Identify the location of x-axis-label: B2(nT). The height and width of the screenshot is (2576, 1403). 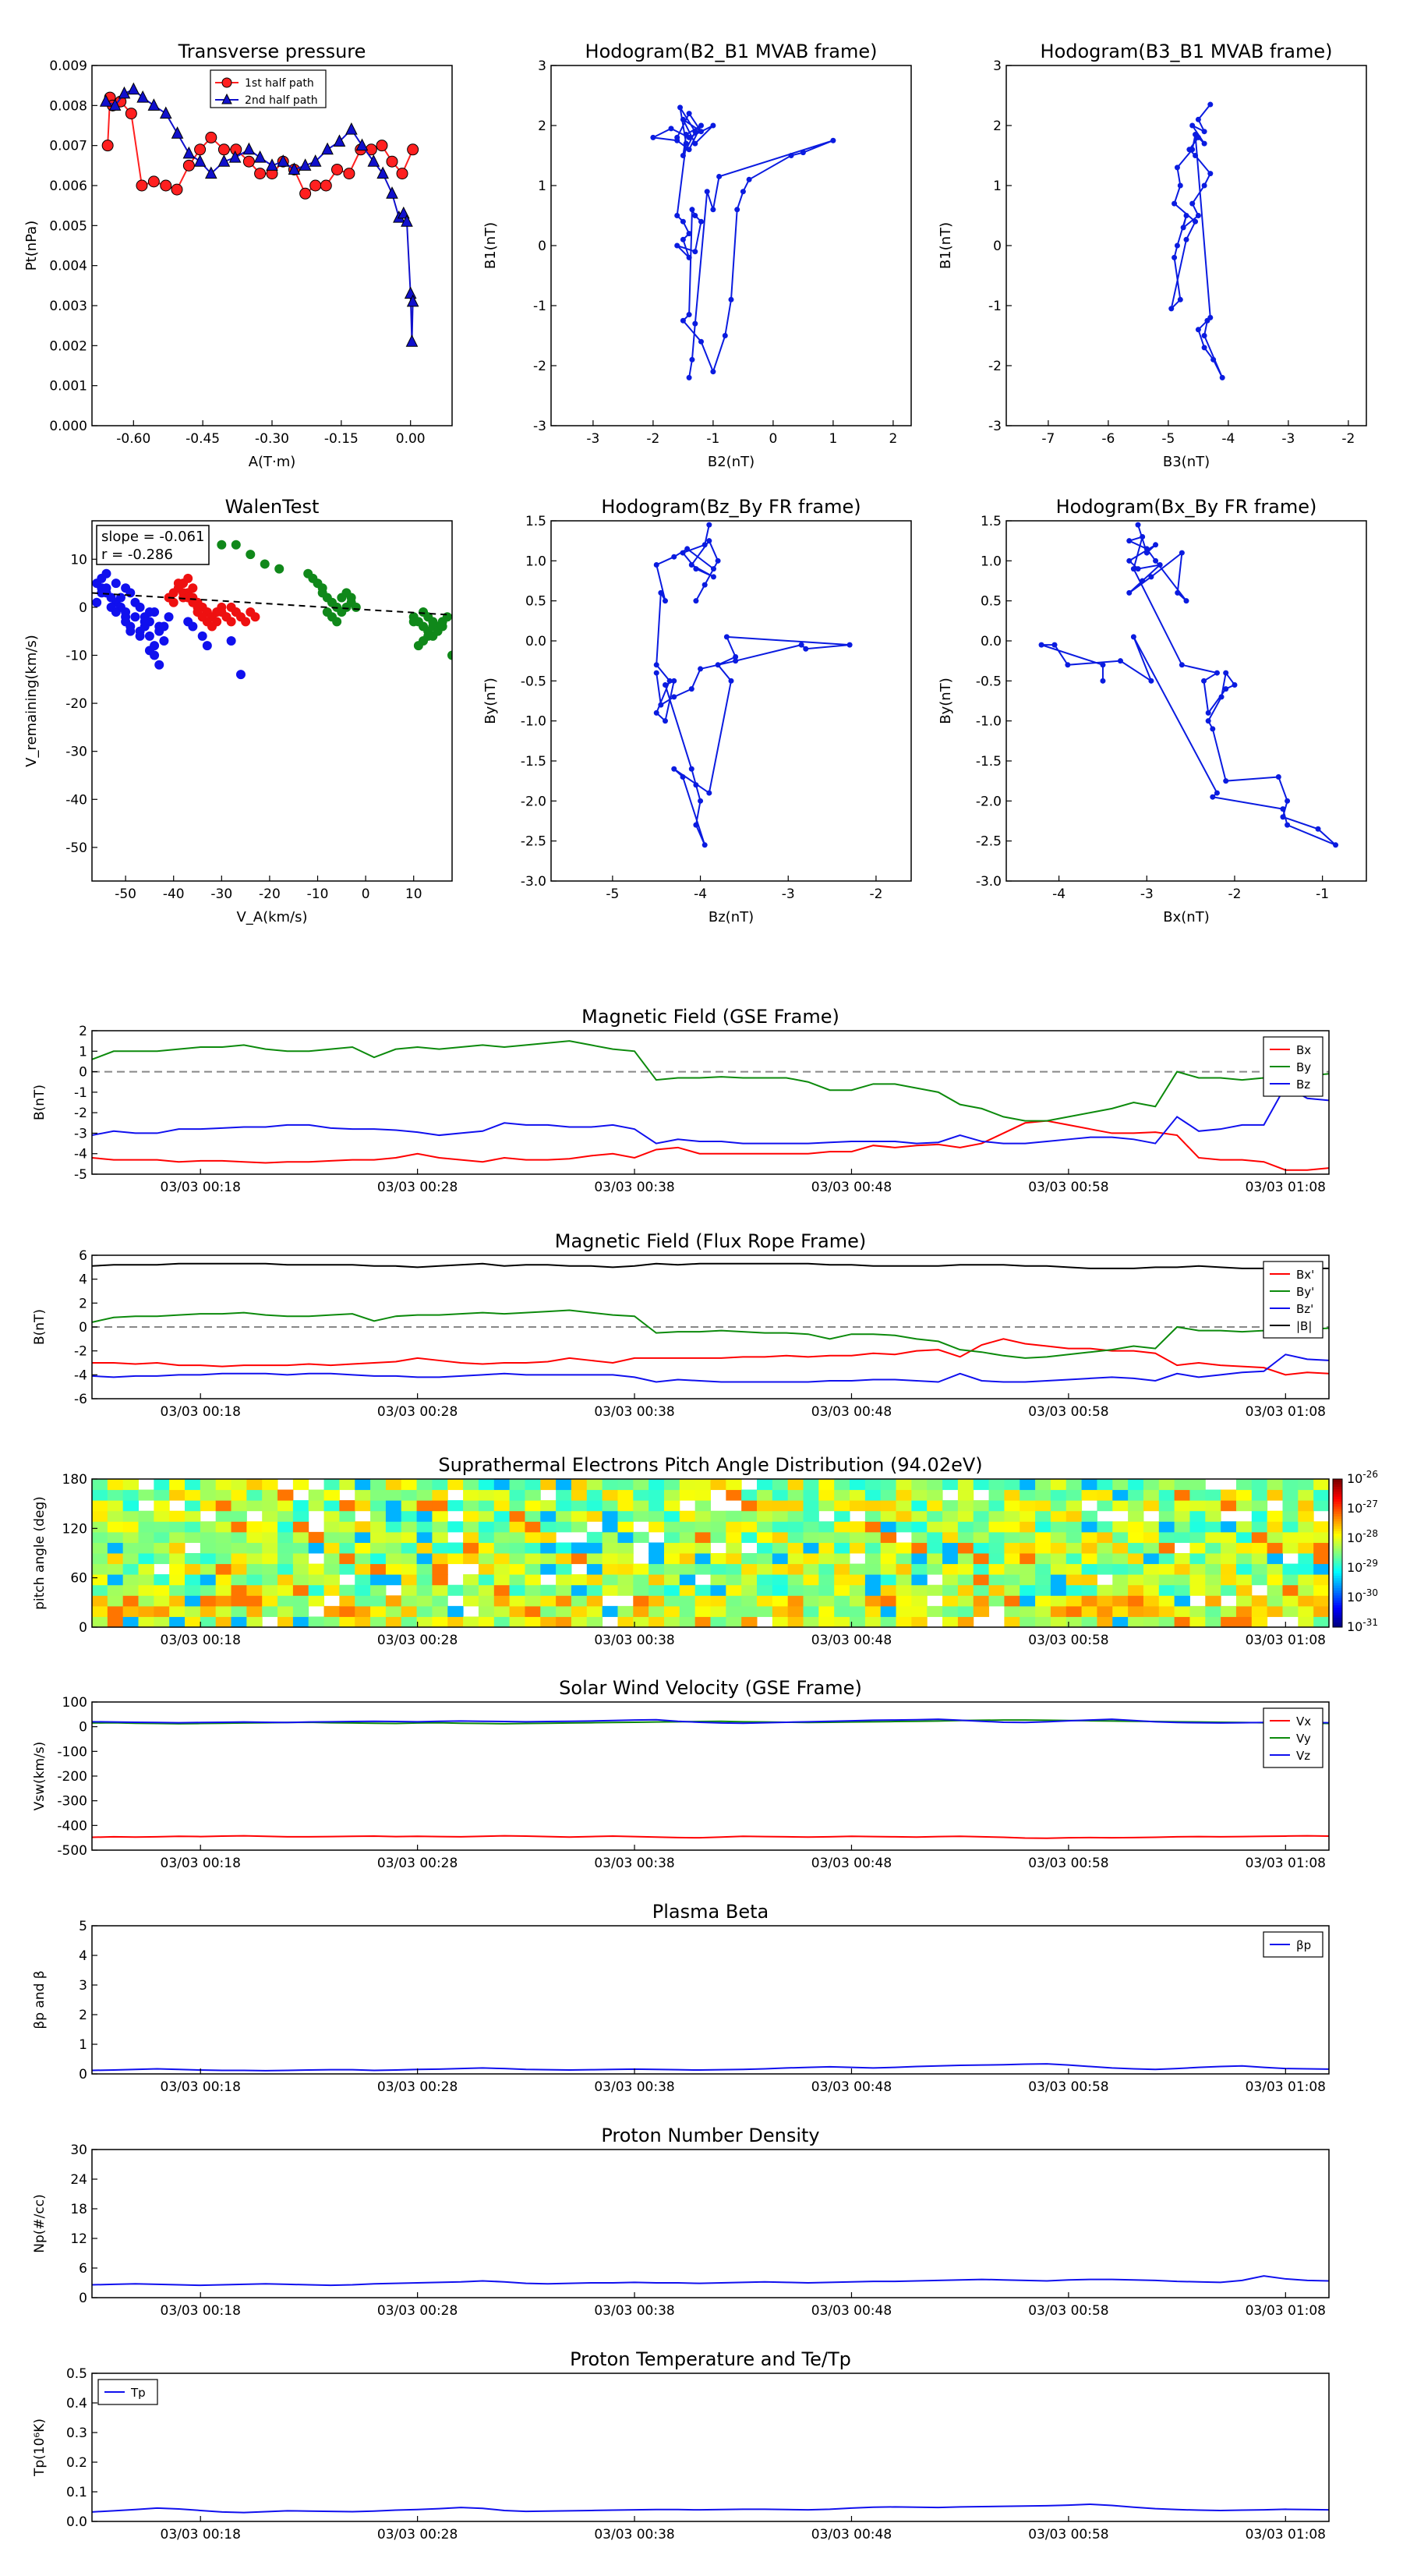
(731, 462).